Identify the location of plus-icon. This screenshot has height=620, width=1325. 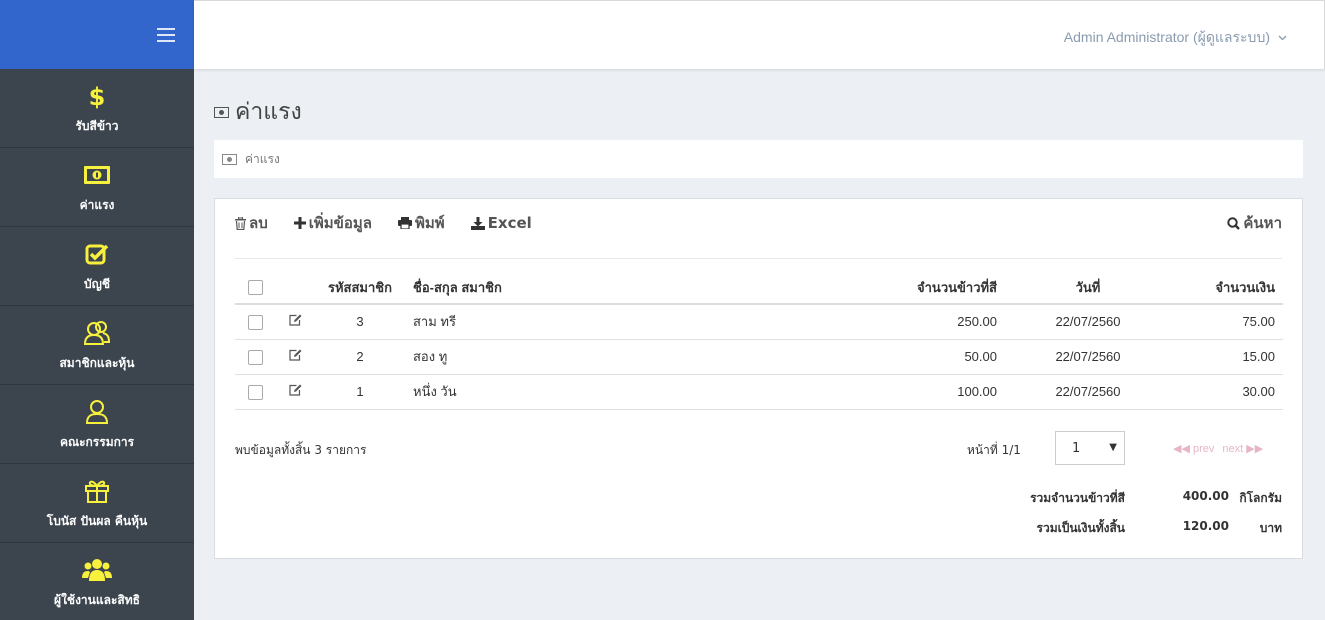
(299, 223).